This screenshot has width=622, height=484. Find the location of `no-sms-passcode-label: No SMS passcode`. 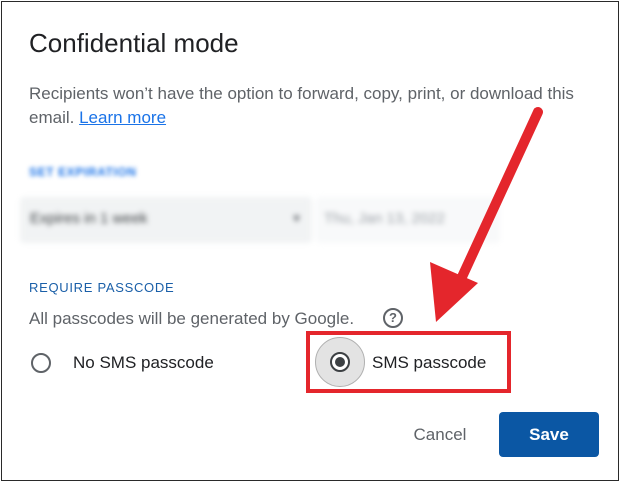

no-sms-passcode-label: No SMS passcode is located at coordinates (143, 363).